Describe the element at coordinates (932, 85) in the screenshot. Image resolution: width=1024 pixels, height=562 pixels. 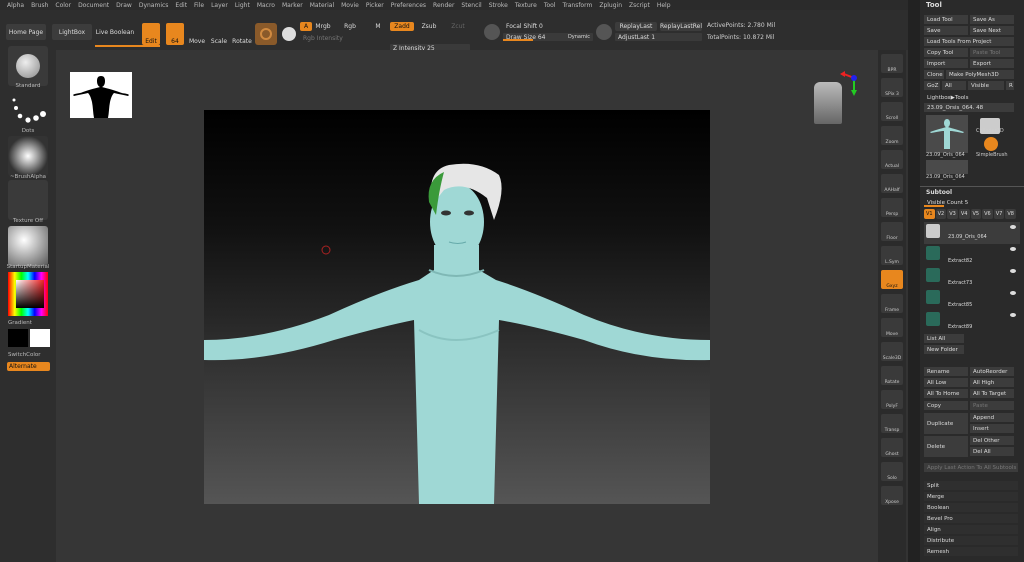
I see `goz-button: GoZ` at that location.